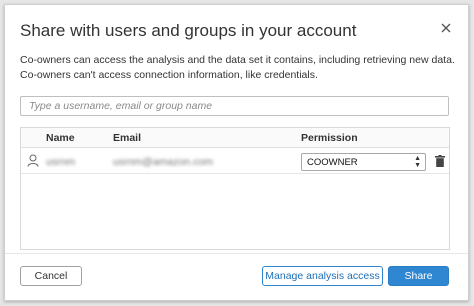 The width and height of the screenshot is (474, 306). What do you see at coordinates (234, 106) in the screenshot?
I see `search-input` at bounding box center [234, 106].